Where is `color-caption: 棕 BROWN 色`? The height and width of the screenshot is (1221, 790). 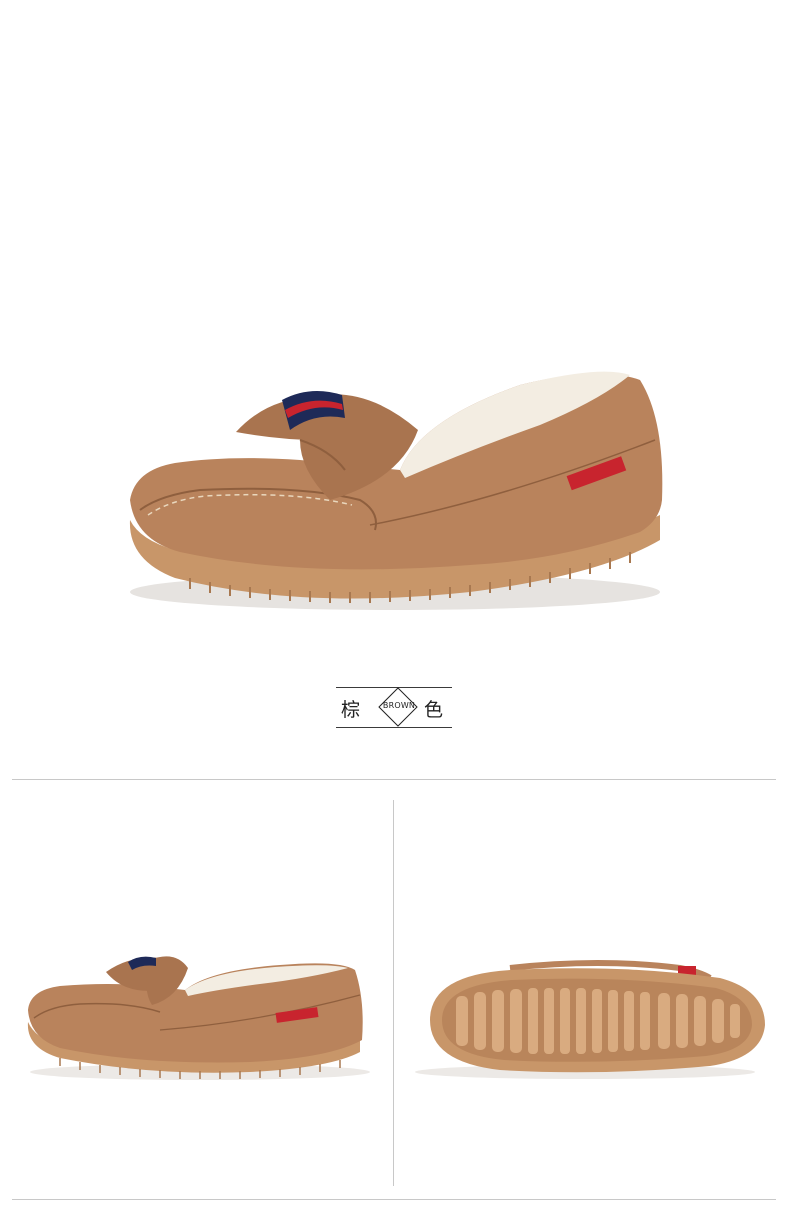 color-caption: 棕 BROWN 色 is located at coordinates (394, 708).